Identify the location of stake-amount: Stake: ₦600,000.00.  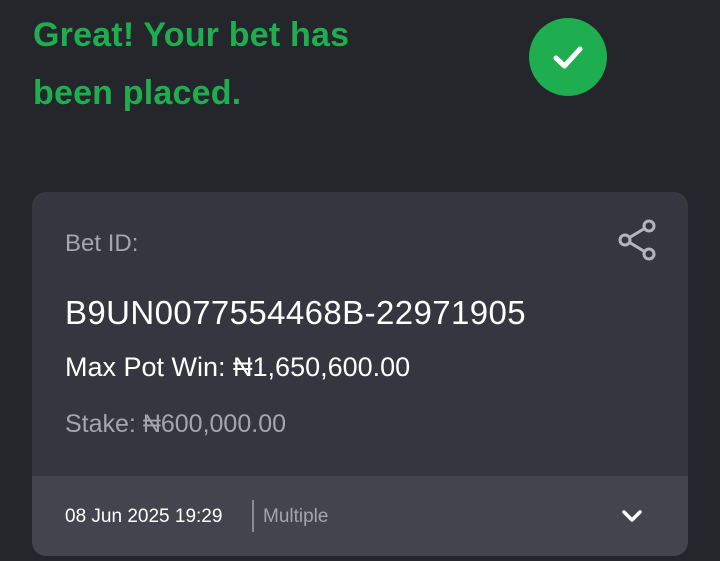
(175, 424).